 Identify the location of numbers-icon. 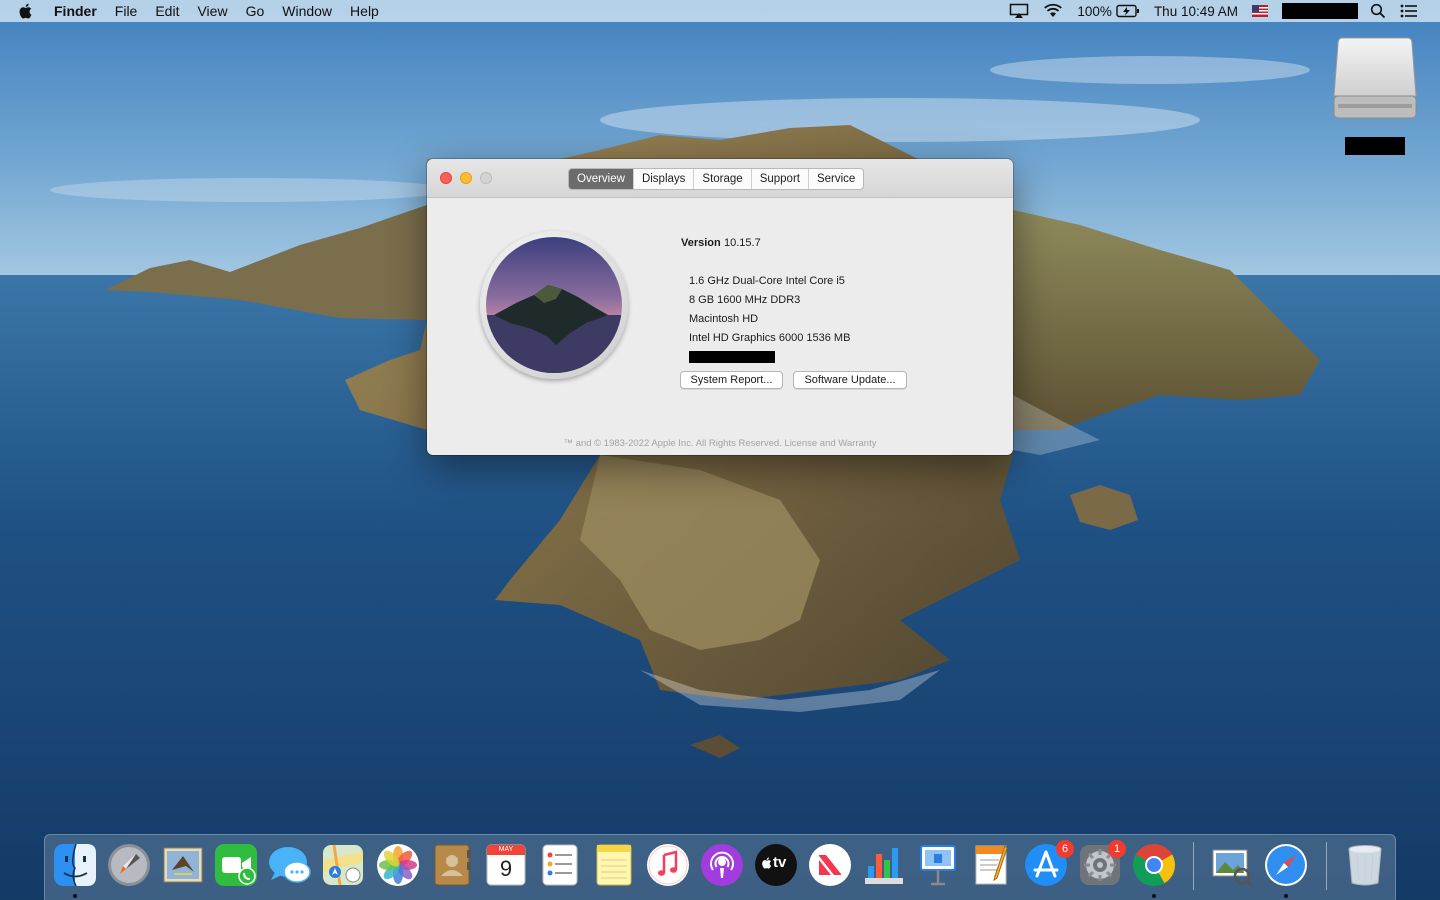
(884, 865).